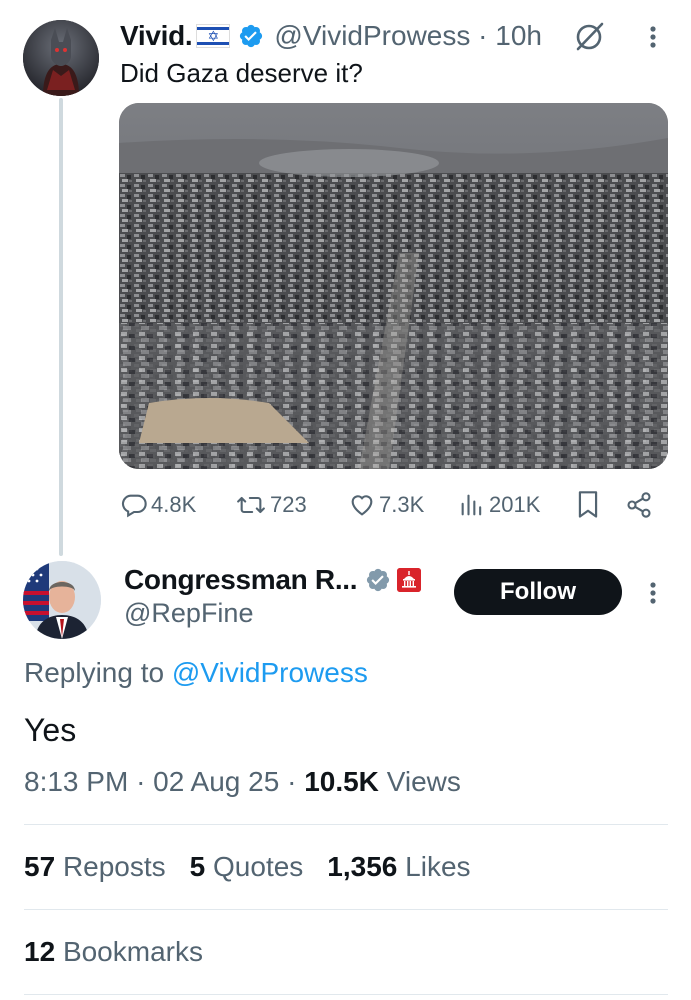 The height and width of the screenshot is (1000, 691). What do you see at coordinates (341, 781) in the screenshot?
I see `views-total: 10.5K` at bounding box center [341, 781].